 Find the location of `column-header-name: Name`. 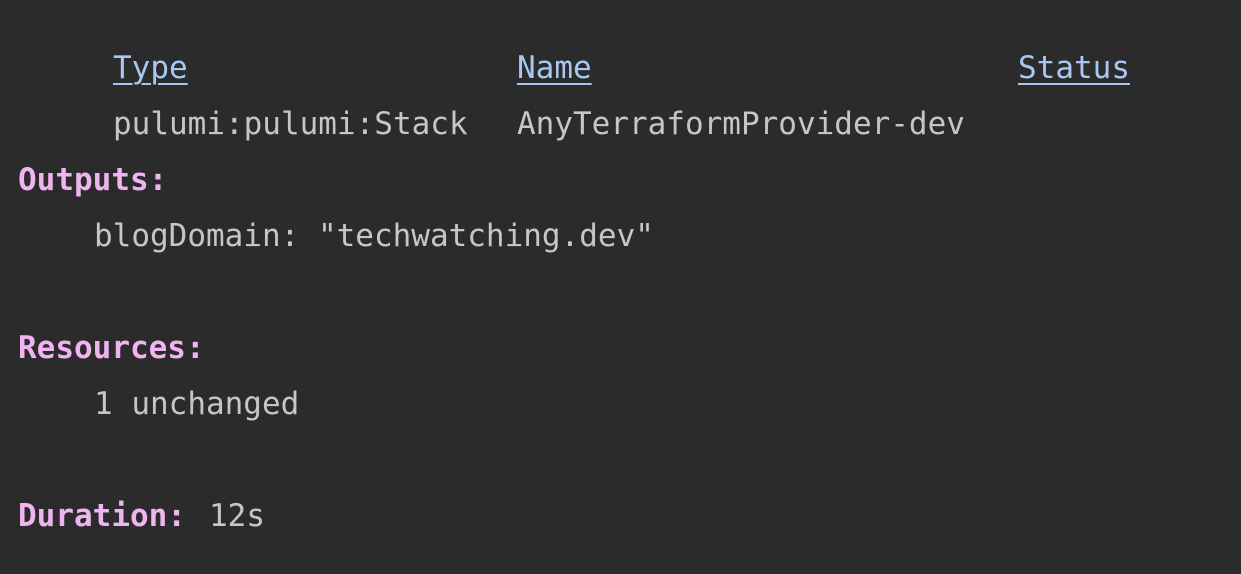

column-header-name: Name is located at coordinates (554, 68).